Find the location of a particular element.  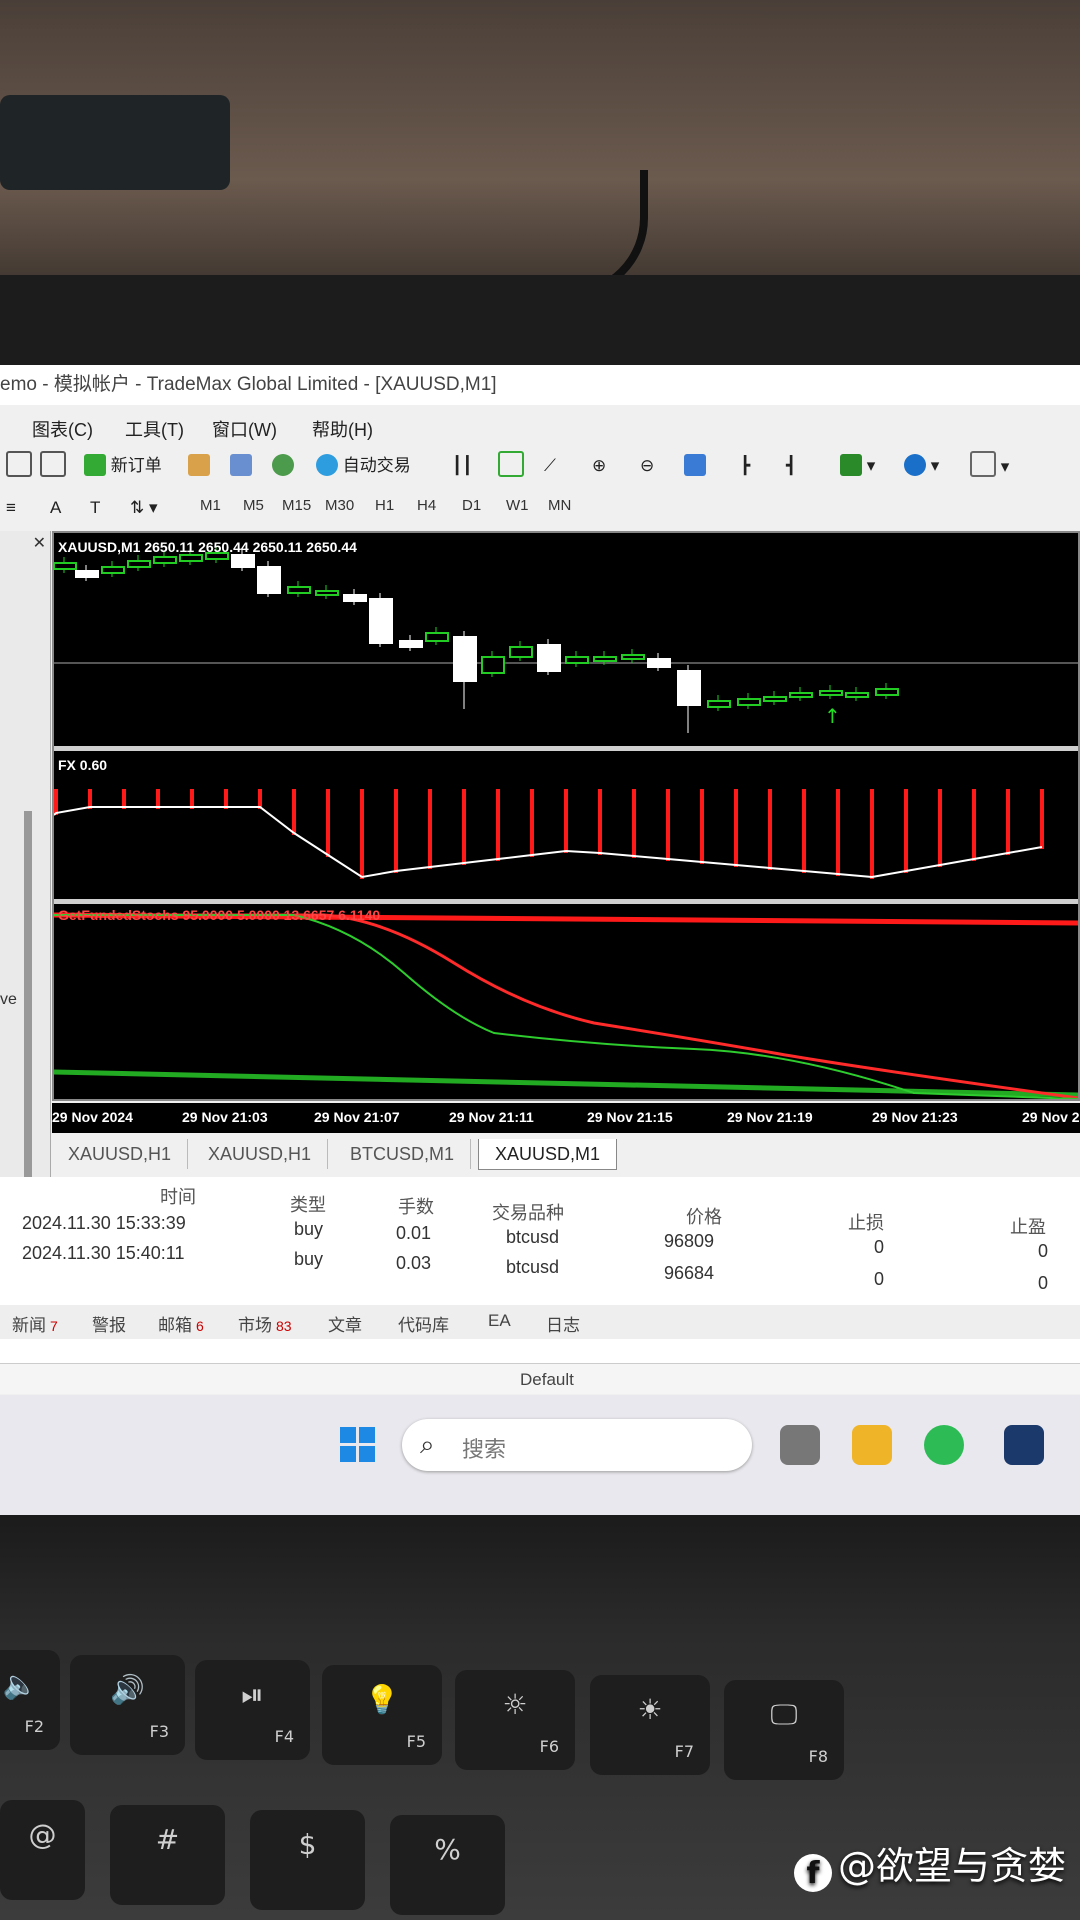

menu-chart: 图表(C) is located at coordinates (62, 429).